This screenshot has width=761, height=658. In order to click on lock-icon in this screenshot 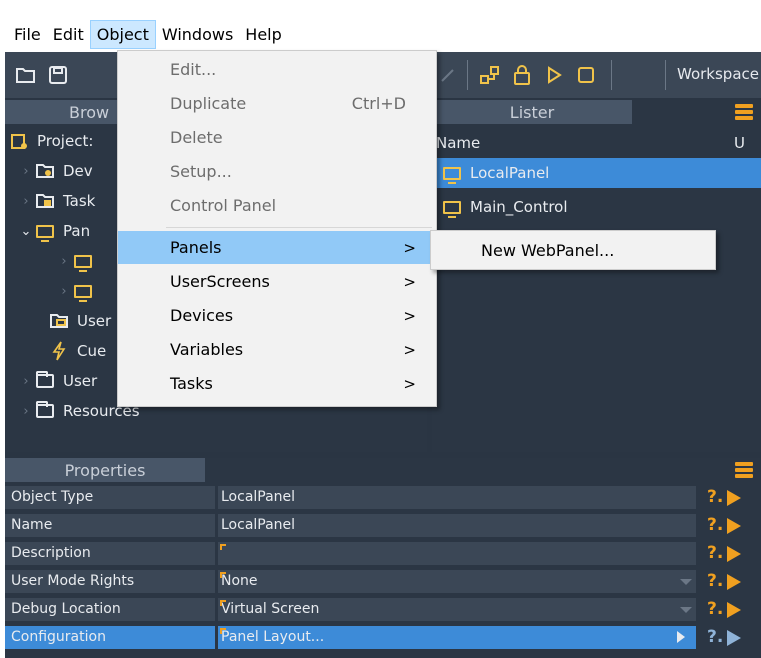, I will do `click(522, 75)`.